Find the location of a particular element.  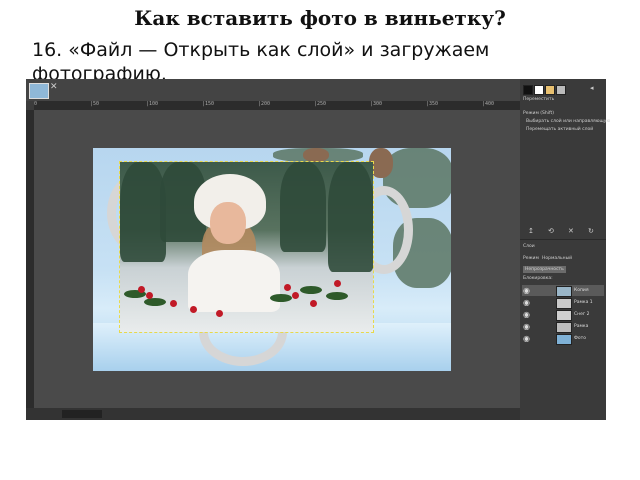

ruler-tick: |400 is located at coordinates (488, 104).